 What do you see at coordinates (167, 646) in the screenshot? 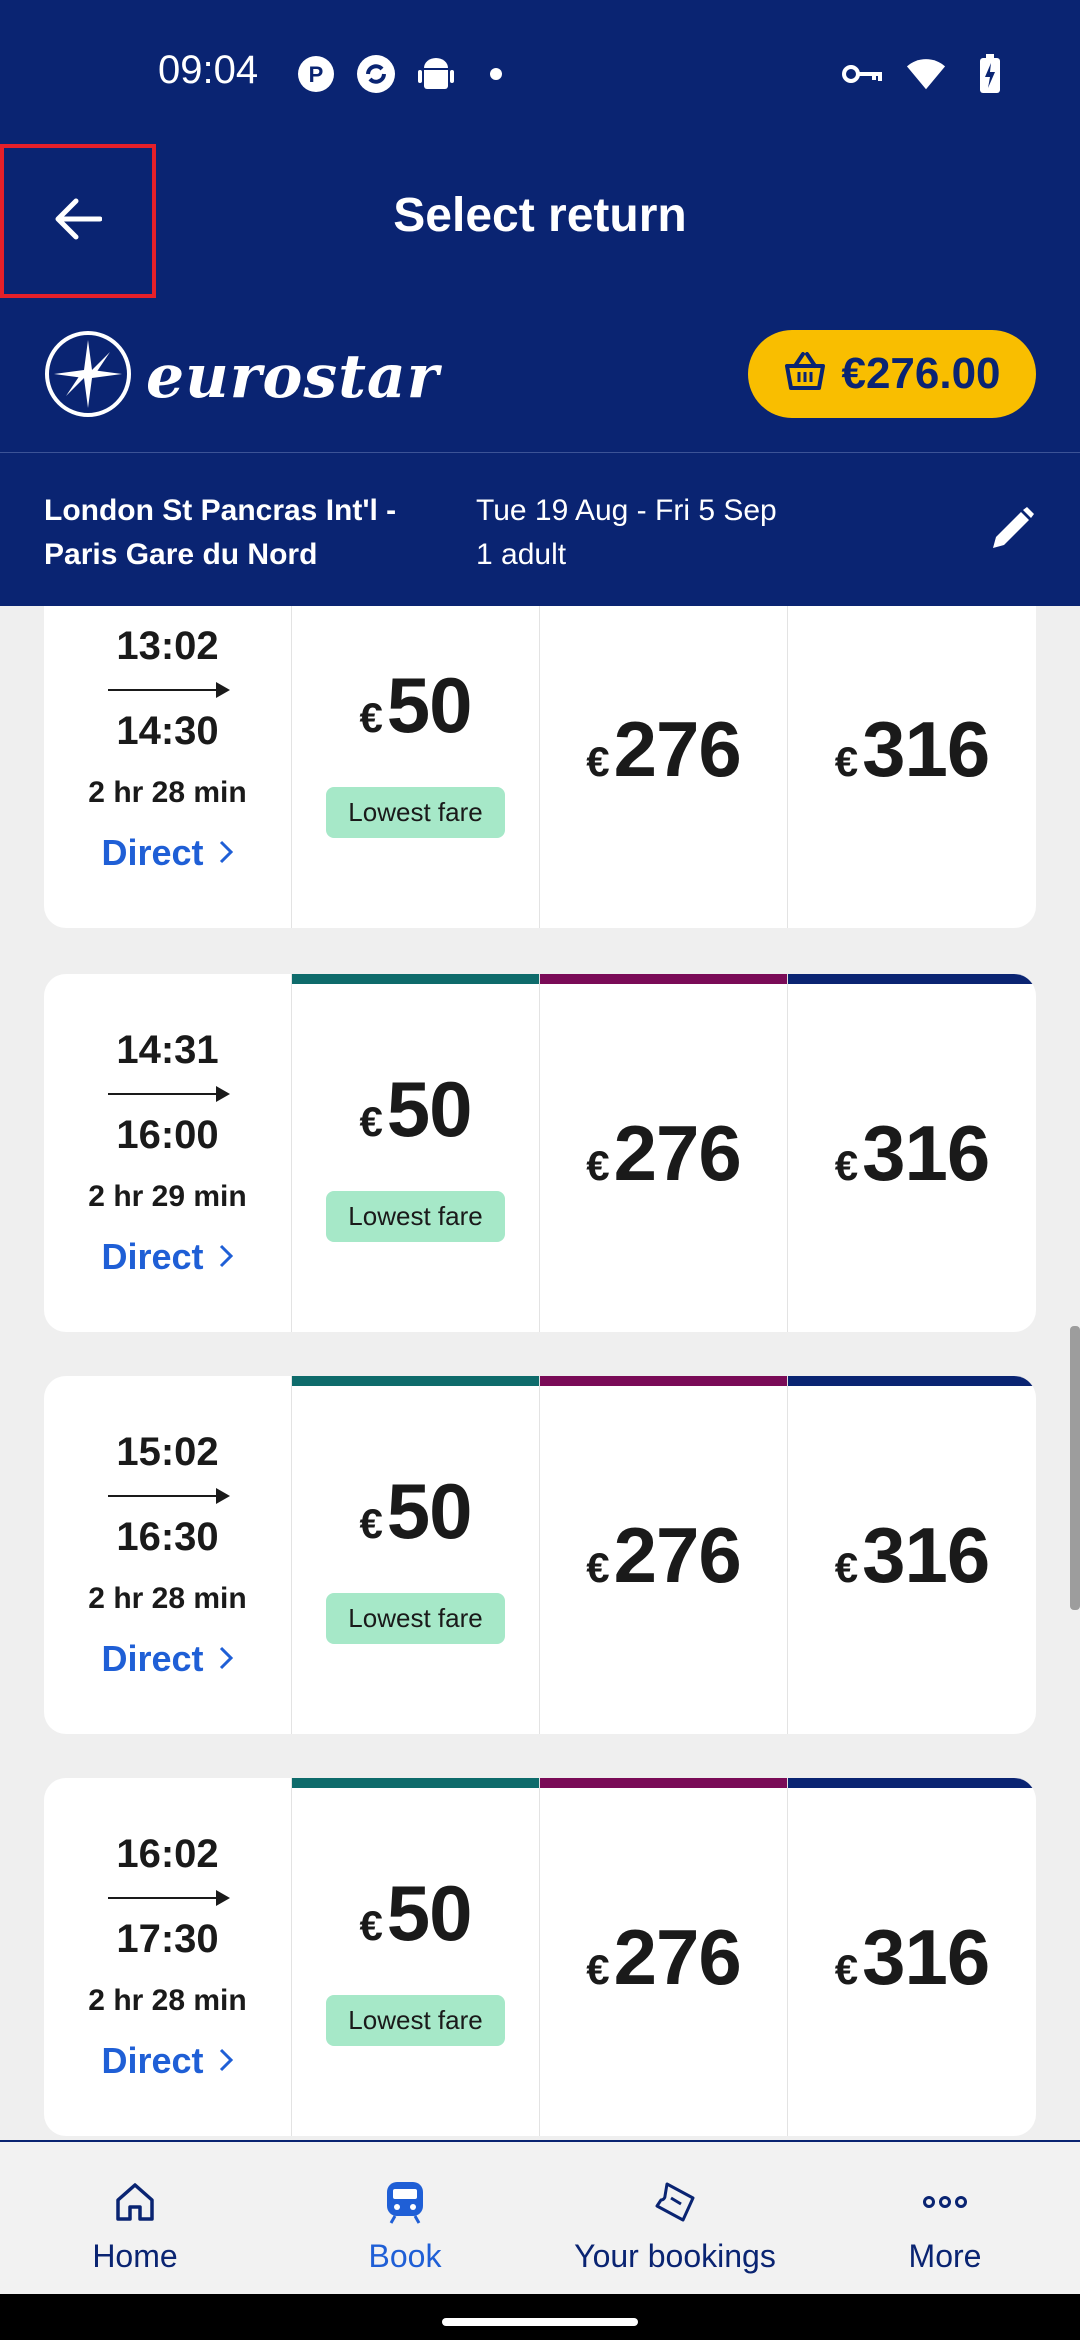
I see `departure-time: 13:02` at bounding box center [167, 646].